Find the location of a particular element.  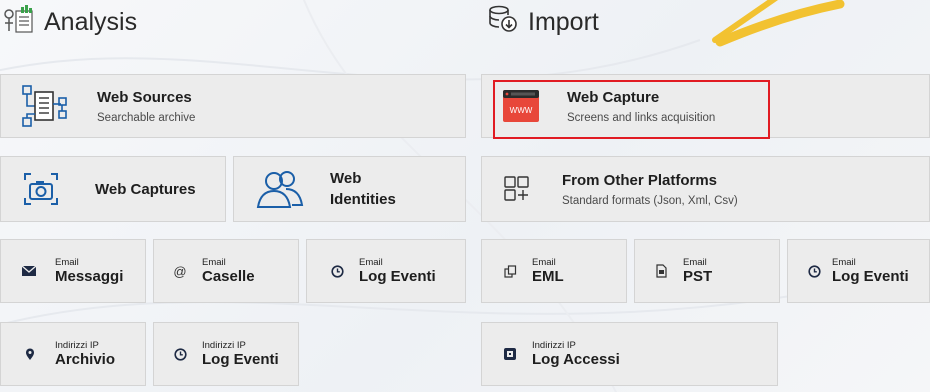

users-group-icon is located at coordinates (280, 189).